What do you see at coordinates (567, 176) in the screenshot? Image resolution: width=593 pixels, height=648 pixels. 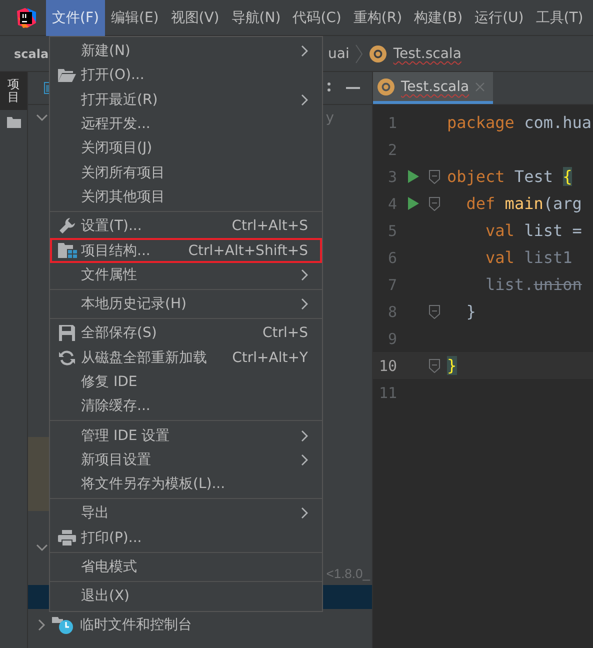 I see `code-token: {` at bounding box center [567, 176].